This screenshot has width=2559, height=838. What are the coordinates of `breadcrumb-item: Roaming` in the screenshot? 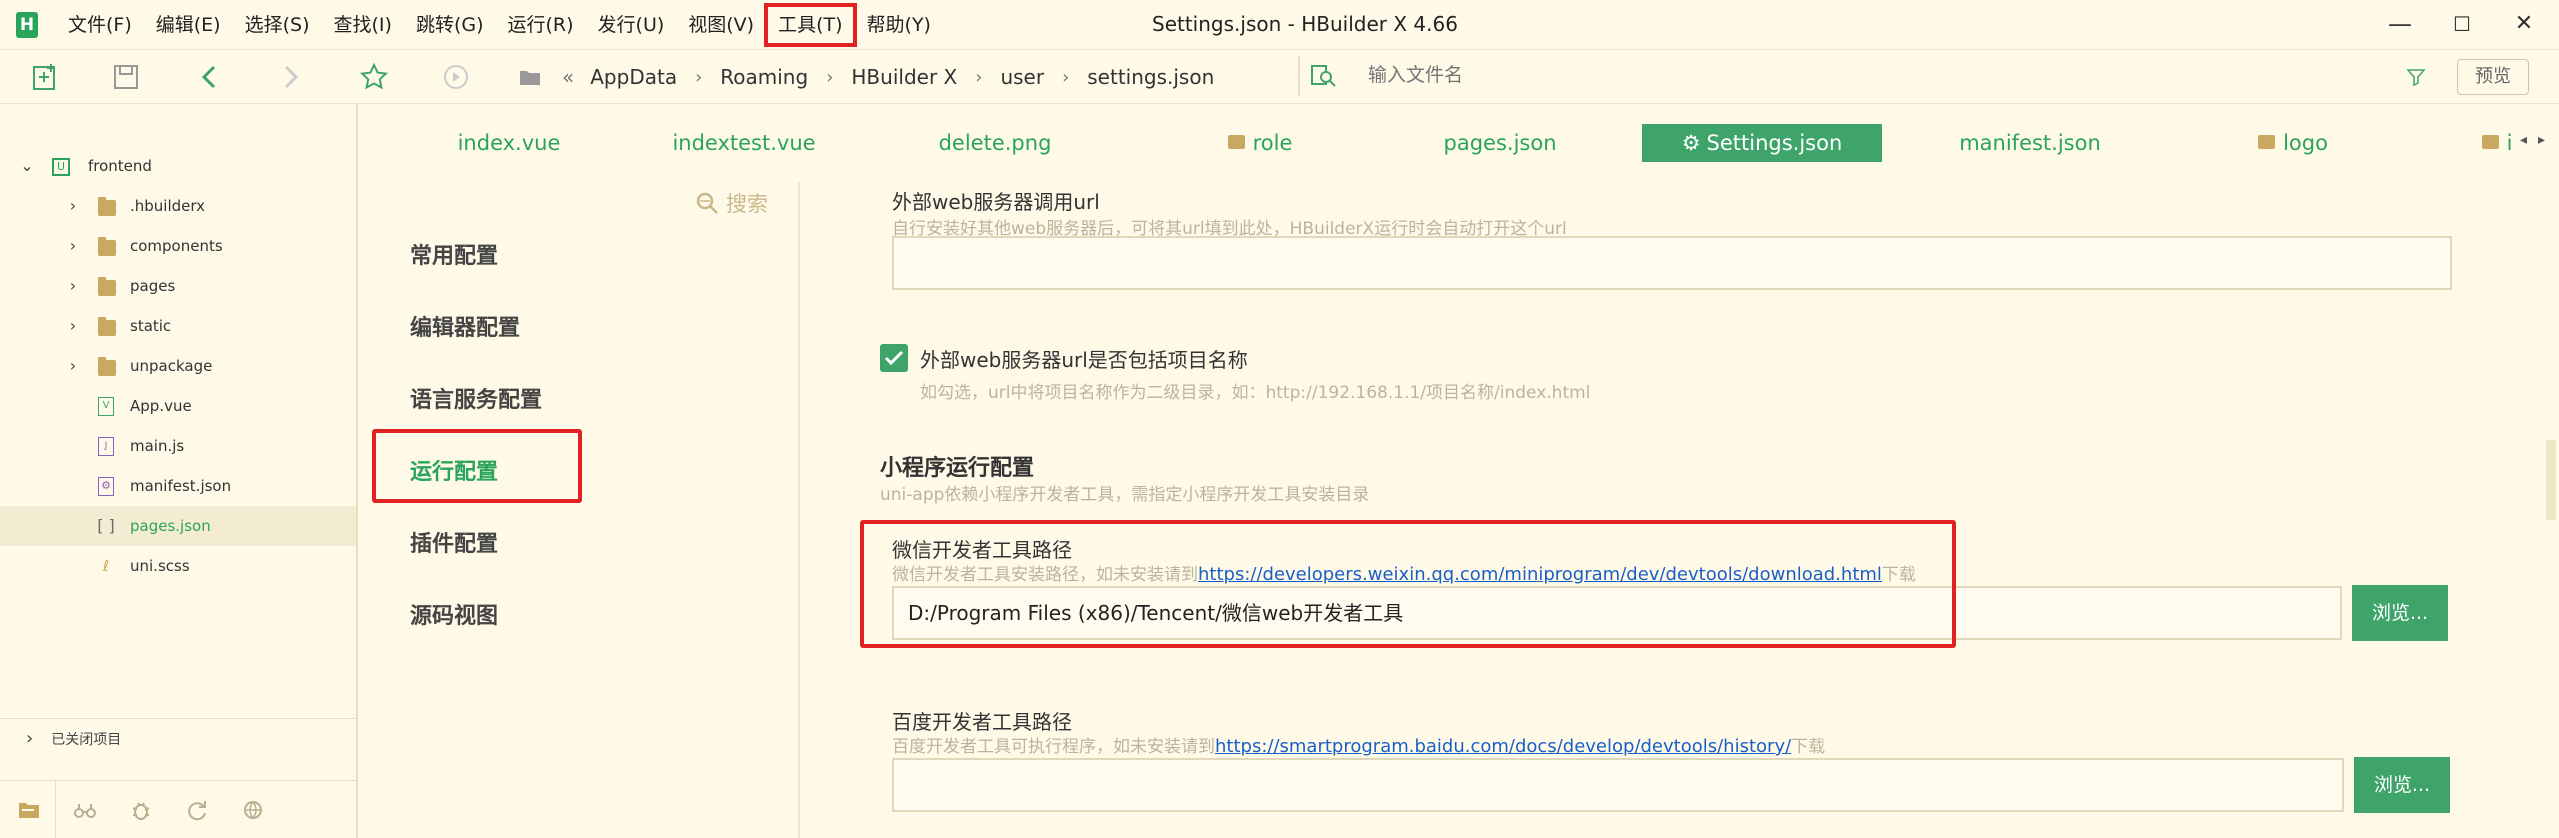 It's located at (764, 77).